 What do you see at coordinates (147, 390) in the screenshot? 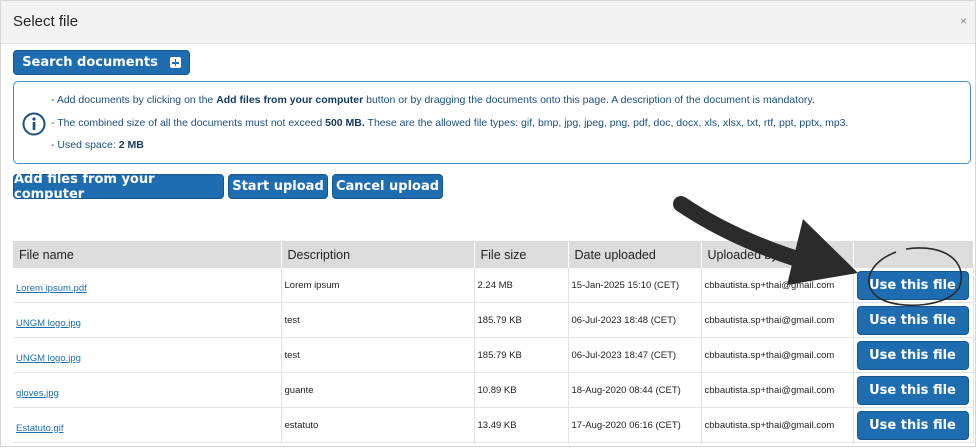
I see `file-name-cell: gloves.jpg` at bounding box center [147, 390].